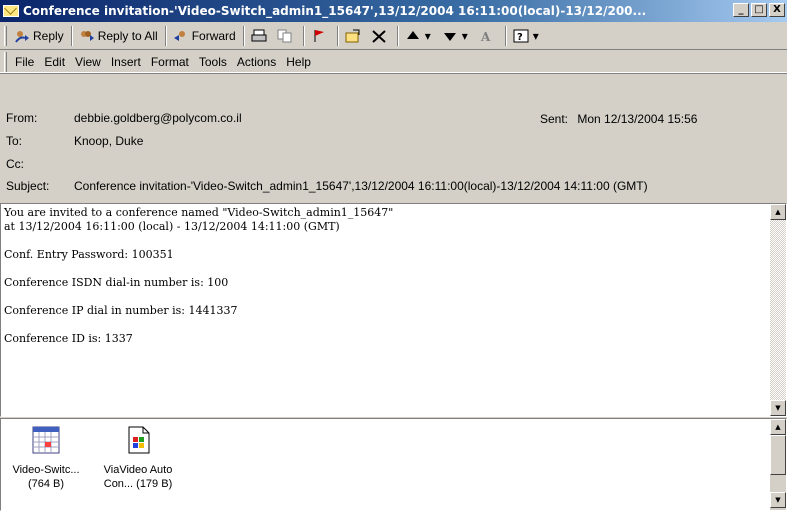 The width and height of the screenshot is (787, 511). I want to click on envelope-icon, so click(11, 11).